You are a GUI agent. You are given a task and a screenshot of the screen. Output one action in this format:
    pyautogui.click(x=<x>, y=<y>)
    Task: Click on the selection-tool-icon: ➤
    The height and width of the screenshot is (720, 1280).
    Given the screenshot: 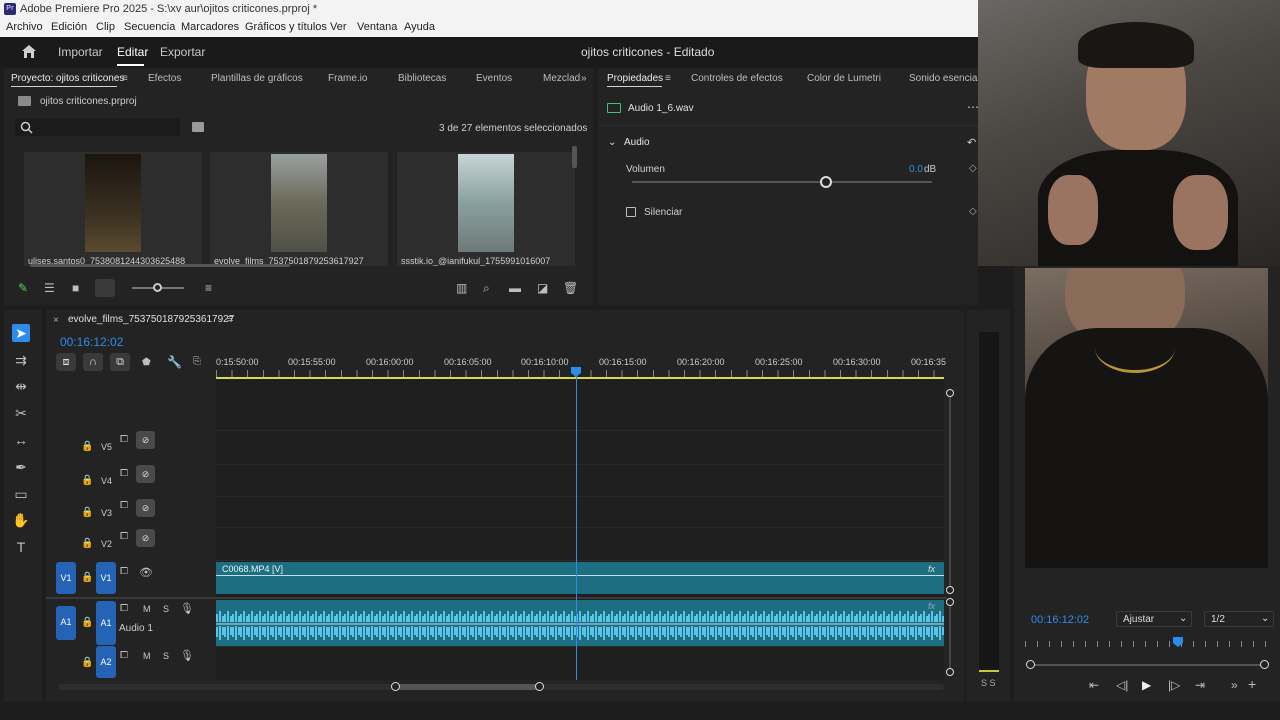 What is the action you would take?
    pyautogui.click(x=21, y=333)
    